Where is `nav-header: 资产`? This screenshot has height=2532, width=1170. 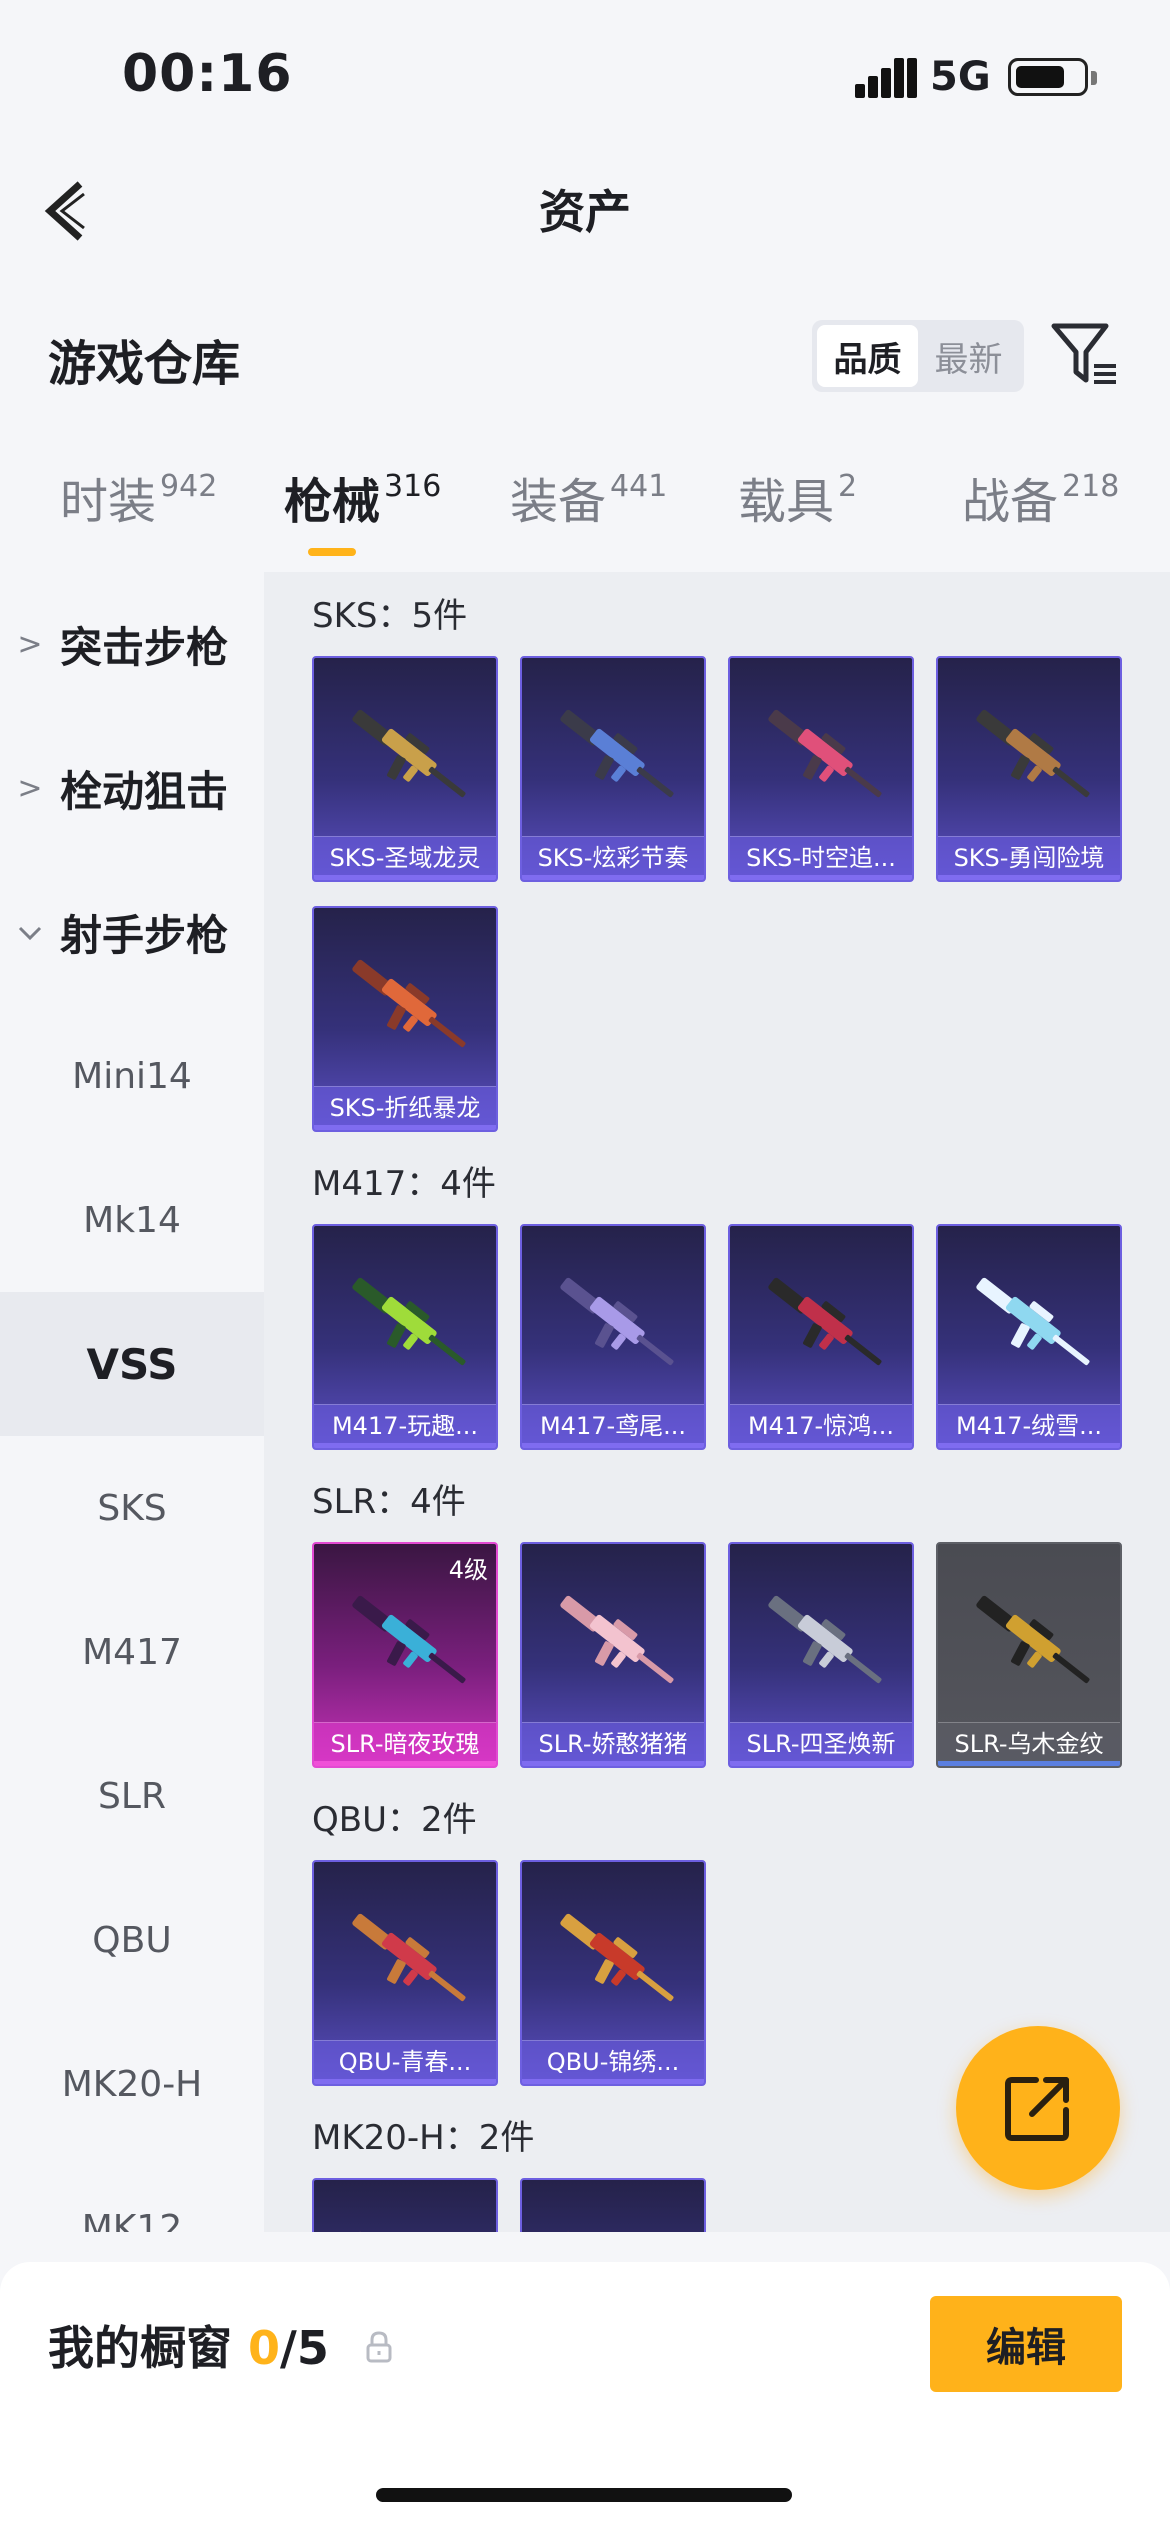 nav-header: 资产 is located at coordinates (585, 210).